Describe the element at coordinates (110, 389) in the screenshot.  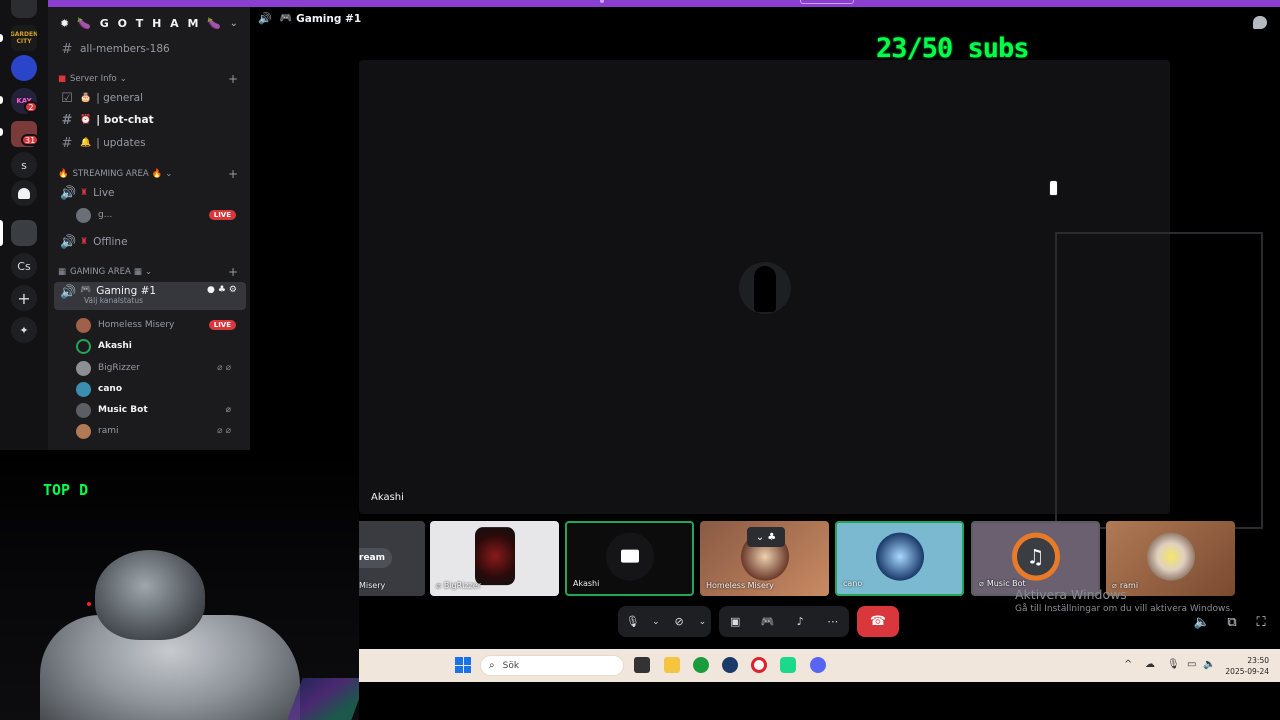
I see `user-name: cano` at that location.